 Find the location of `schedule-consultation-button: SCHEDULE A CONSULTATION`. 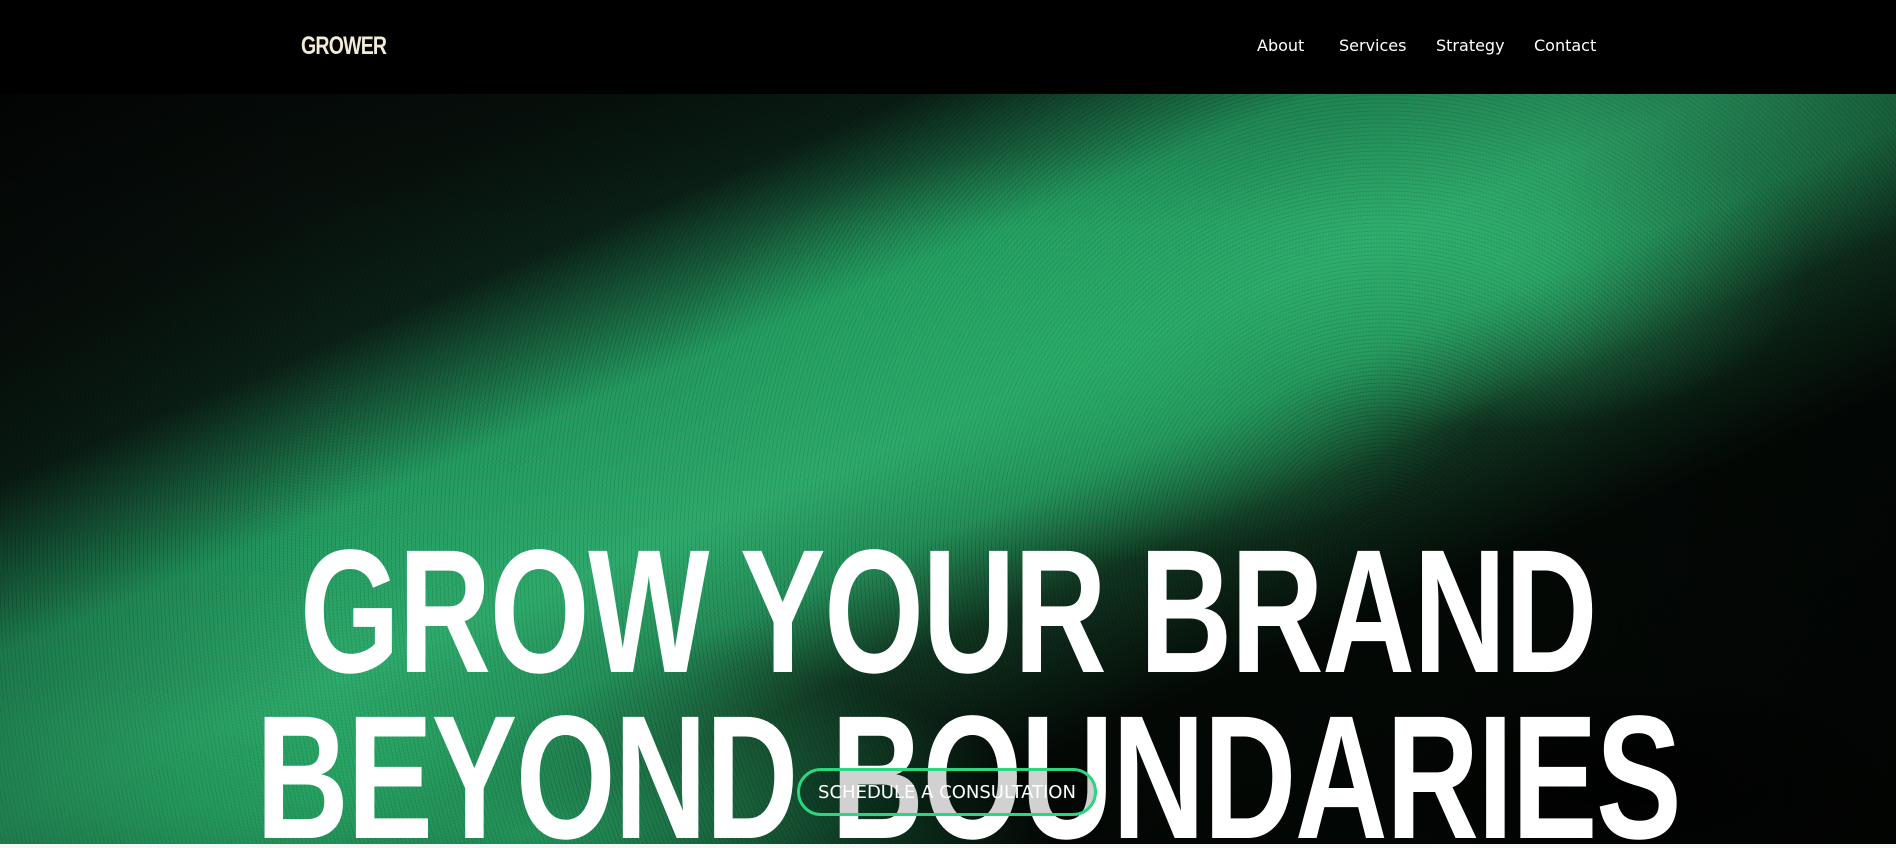

schedule-consultation-button: SCHEDULE A CONSULTATION is located at coordinates (947, 792).